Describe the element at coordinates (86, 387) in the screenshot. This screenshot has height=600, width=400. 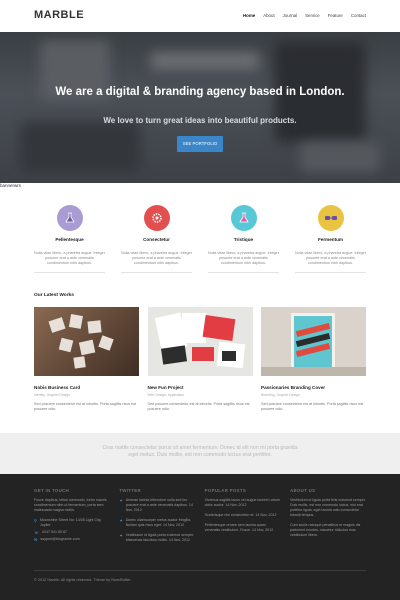
I see `work-title: Nobis Business Card` at that location.